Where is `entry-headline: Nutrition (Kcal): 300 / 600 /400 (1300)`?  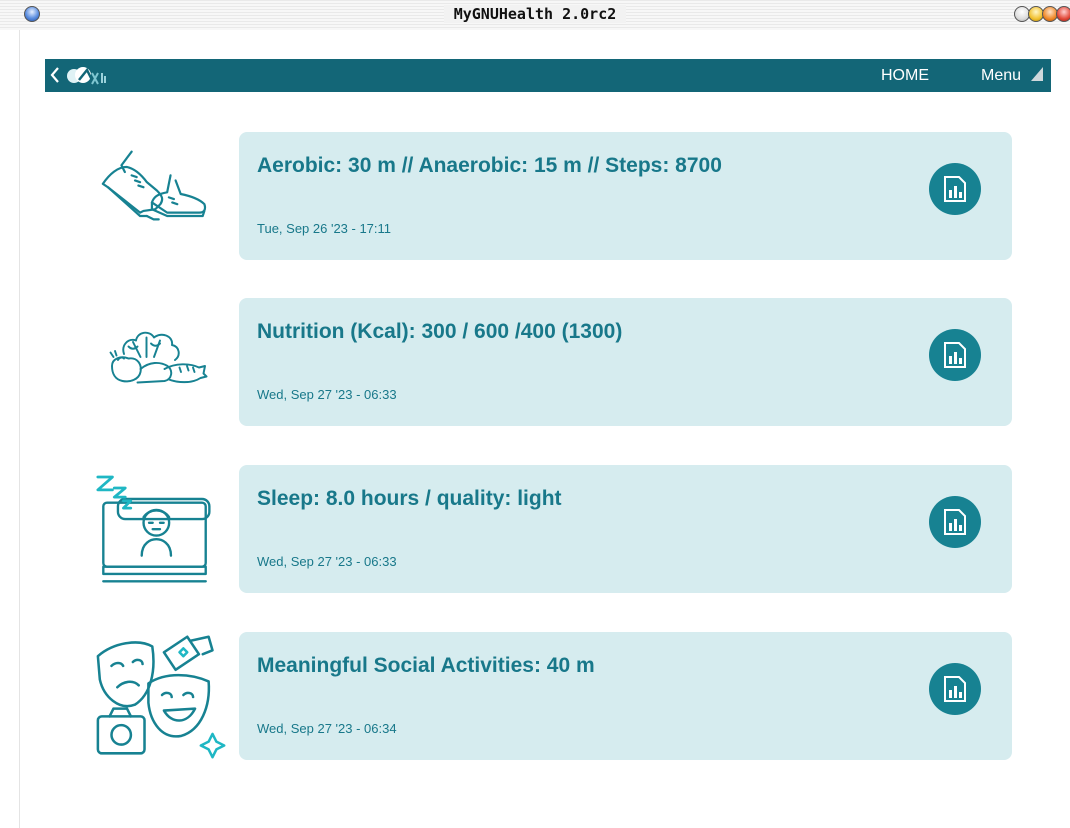
entry-headline: Nutrition (Kcal): 300 / 600 /400 (1300) is located at coordinates (440, 331).